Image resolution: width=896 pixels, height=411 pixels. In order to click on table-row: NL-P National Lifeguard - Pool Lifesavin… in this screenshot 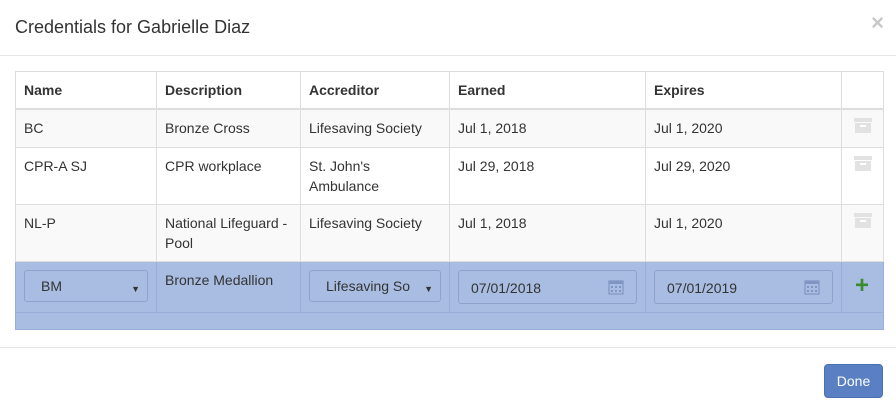, I will do `click(449, 232)`.